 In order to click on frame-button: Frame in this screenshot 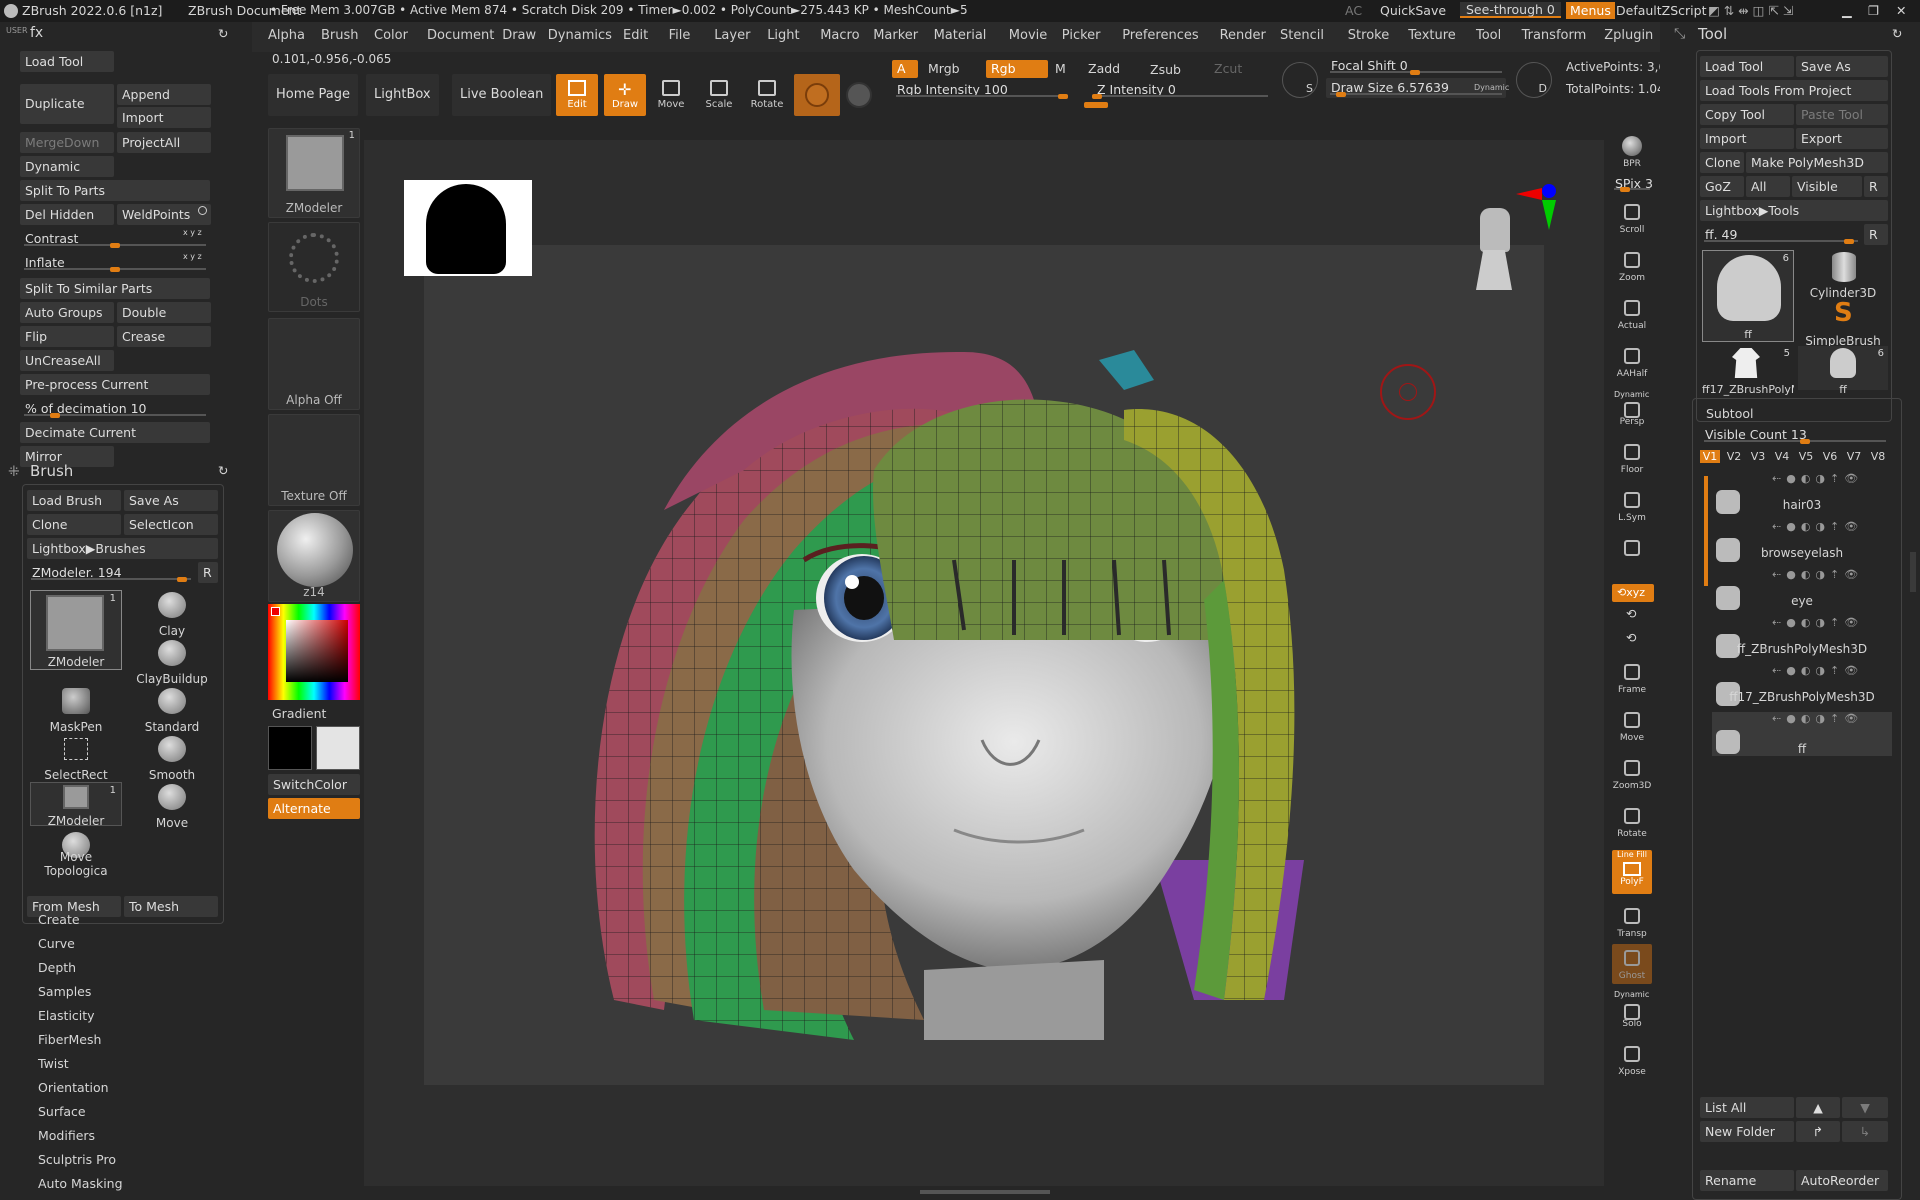, I will do `click(1632, 678)`.